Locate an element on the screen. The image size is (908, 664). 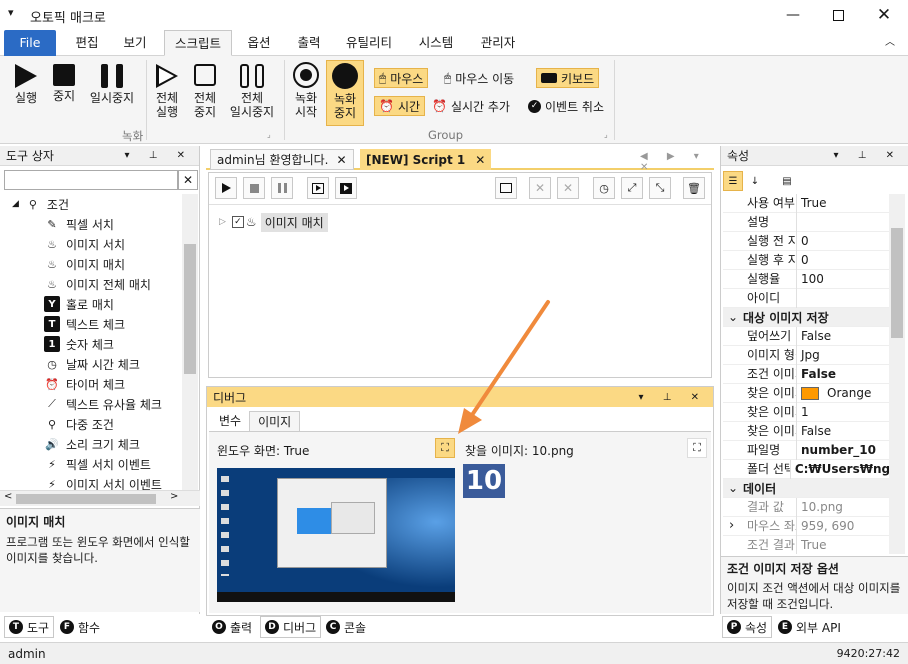
menu-utility: 유틸리티 is located at coordinates (369, 43).